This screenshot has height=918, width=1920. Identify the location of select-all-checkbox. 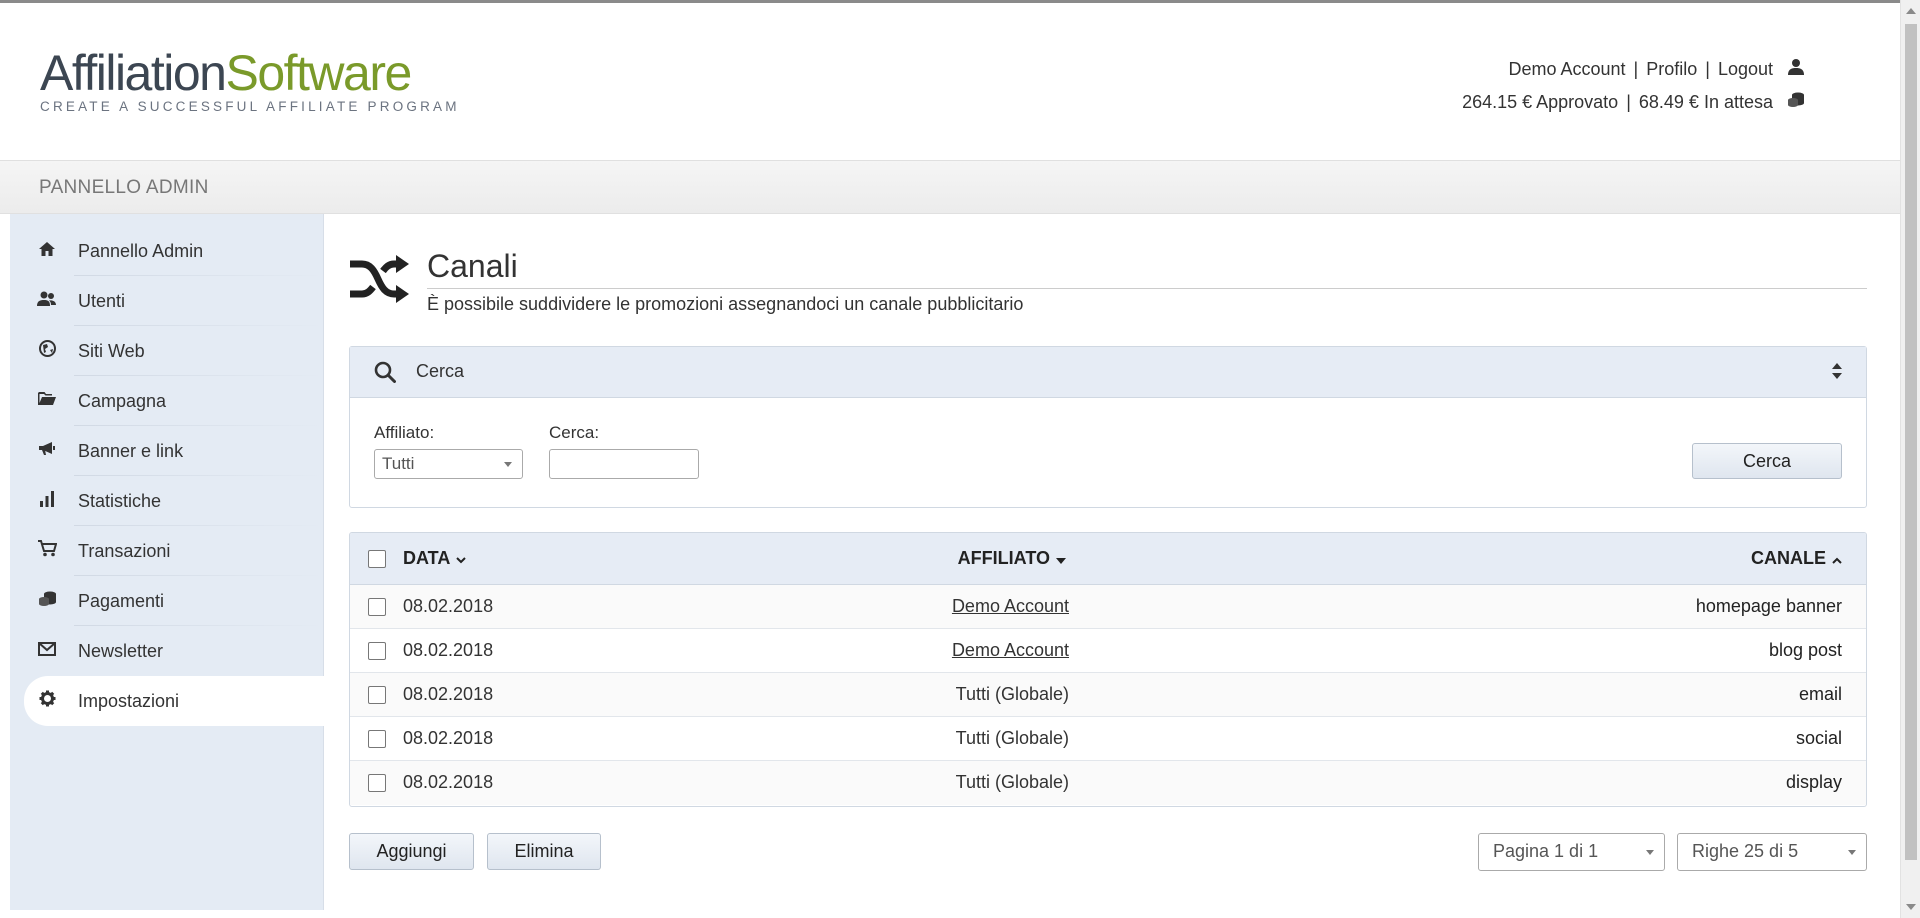
(377, 559).